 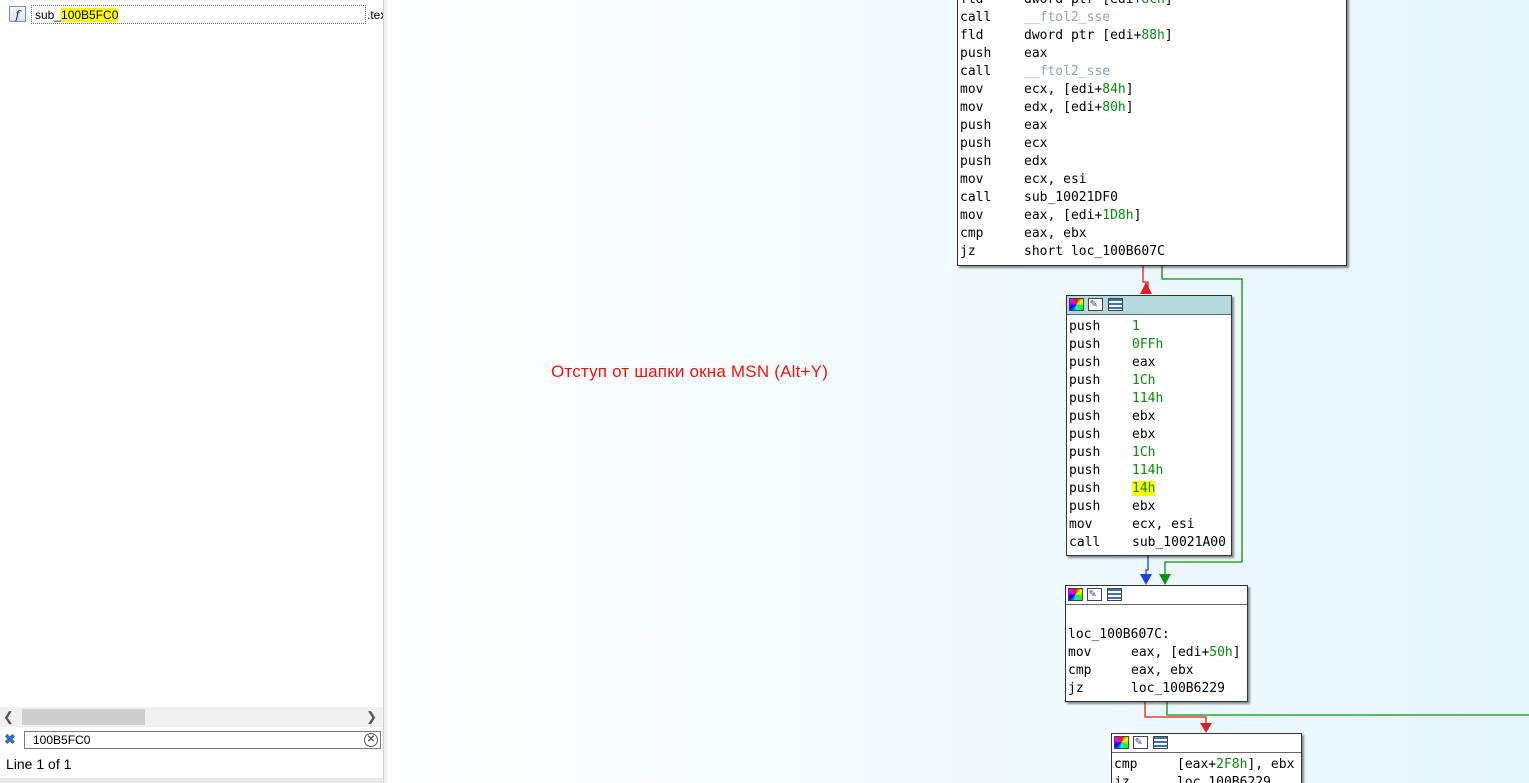 What do you see at coordinates (1144, 488) in the screenshot?
I see `highlighted-value: 14h` at bounding box center [1144, 488].